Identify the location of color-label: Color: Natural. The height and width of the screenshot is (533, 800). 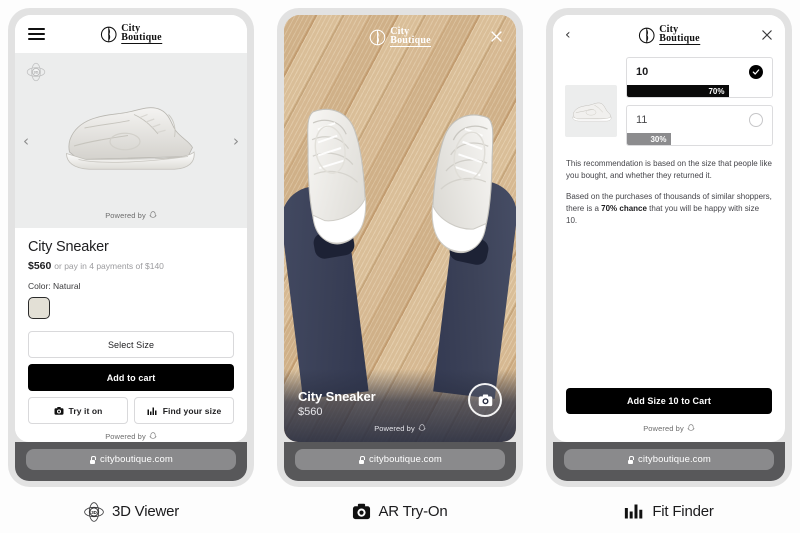
(54, 286).